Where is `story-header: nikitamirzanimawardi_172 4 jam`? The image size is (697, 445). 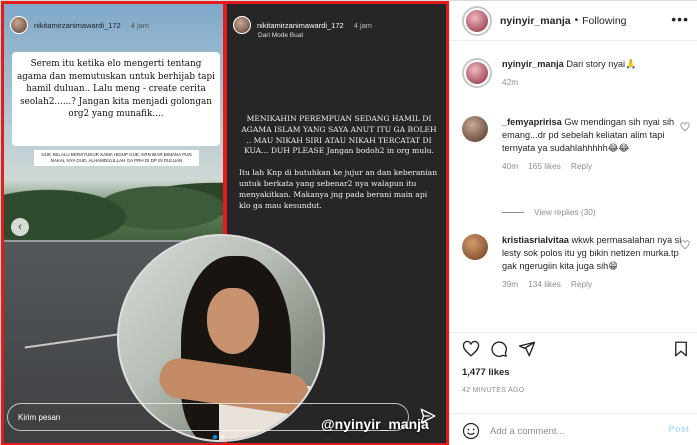
story-header: nikitamirzanimawardi_172 4 jam is located at coordinates (79, 25).